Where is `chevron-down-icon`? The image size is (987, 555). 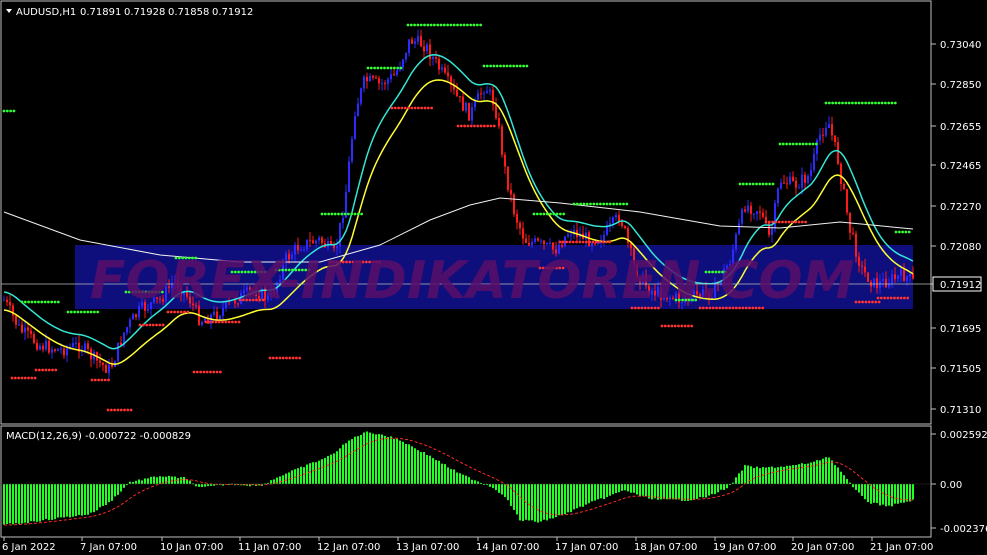 chevron-down-icon is located at coordinates (9, 11).